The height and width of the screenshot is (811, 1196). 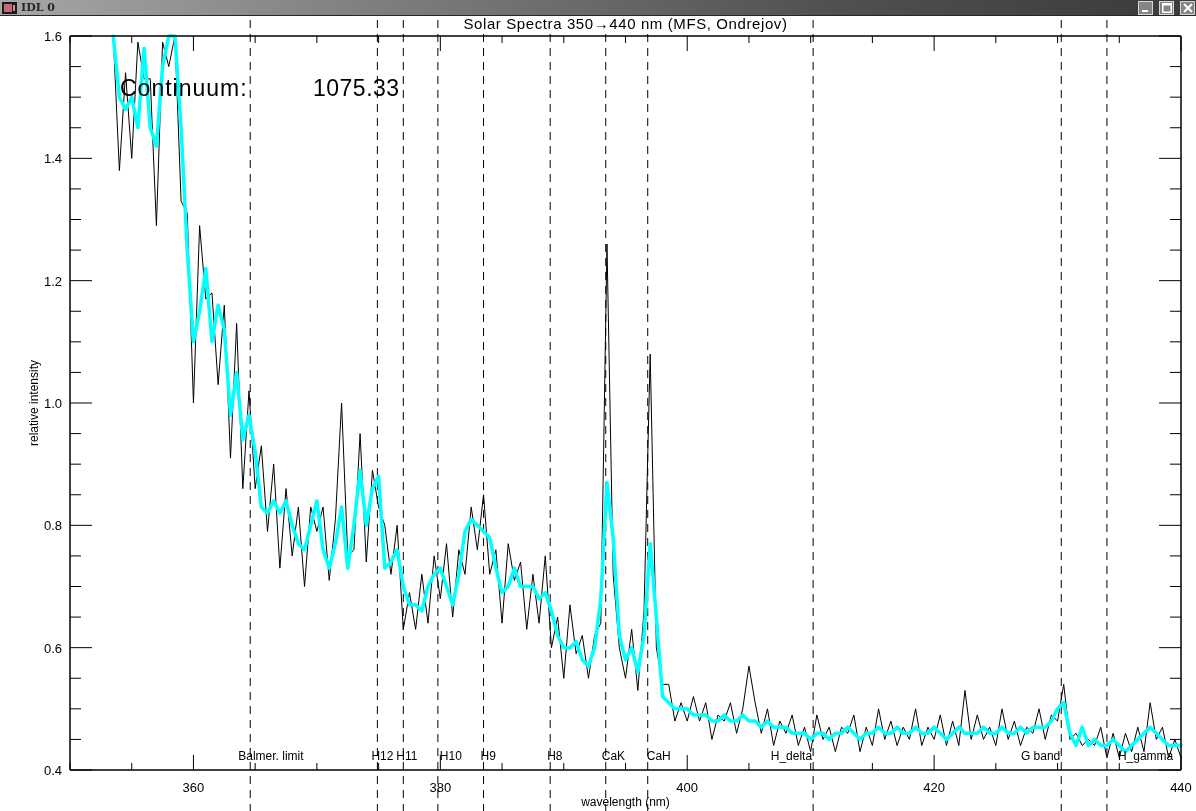 I want to click on tick-label: 1.2, so click(x=52, y=281).